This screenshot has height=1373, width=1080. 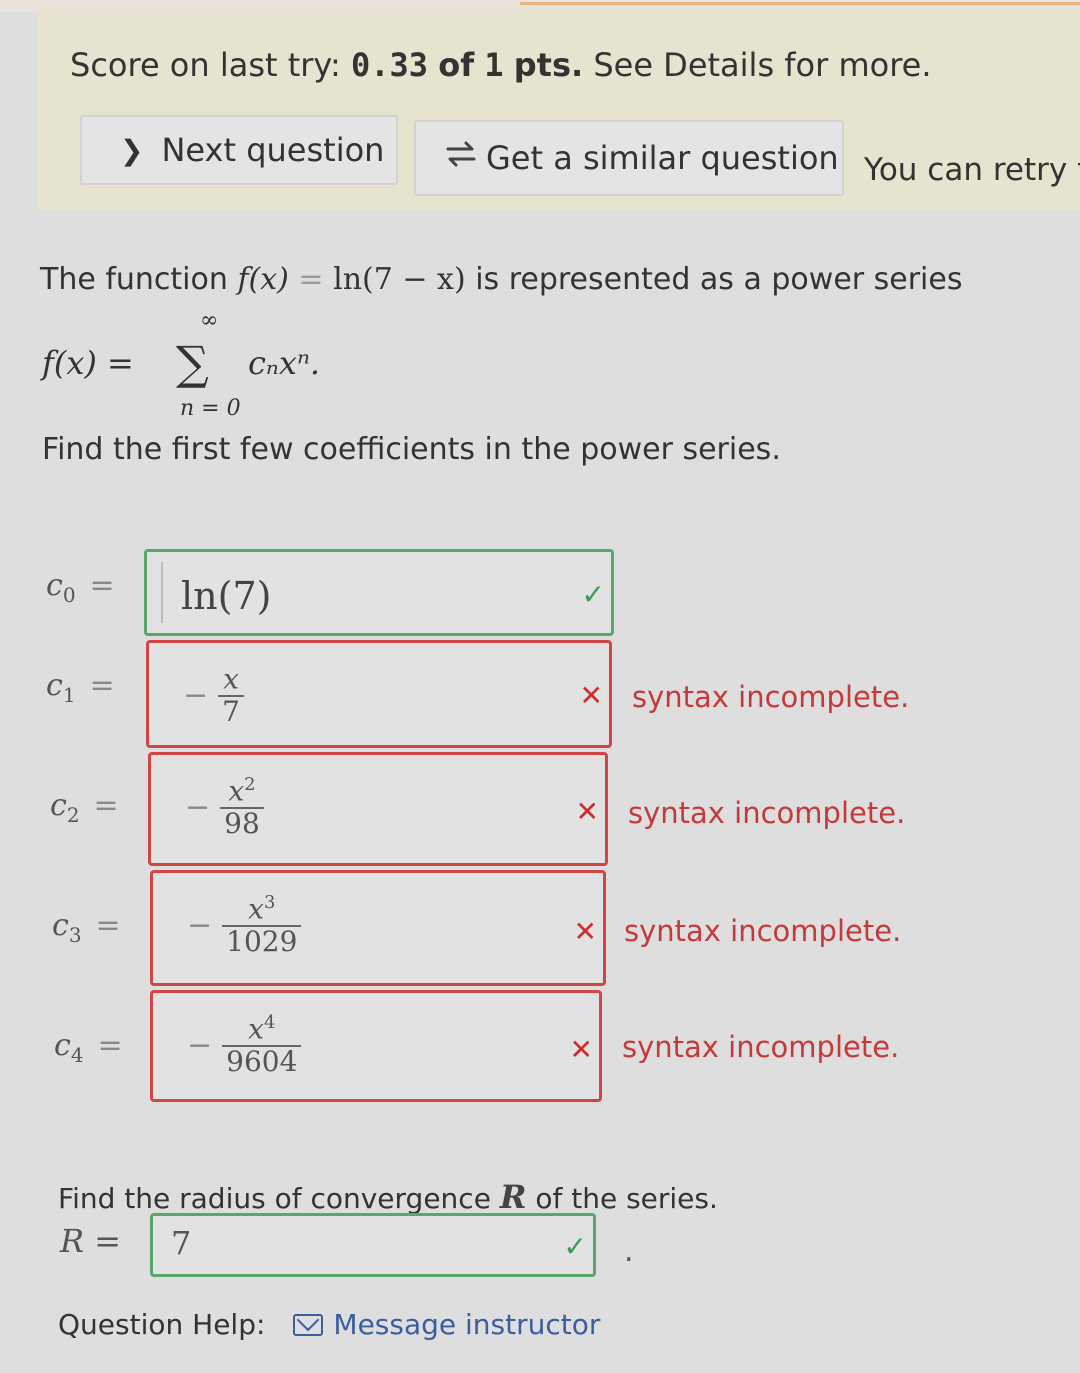 What do you see at coordinates (629, 1251) in the screenshot?
I see `radius-period: .` at bounding box center [629, 1251].